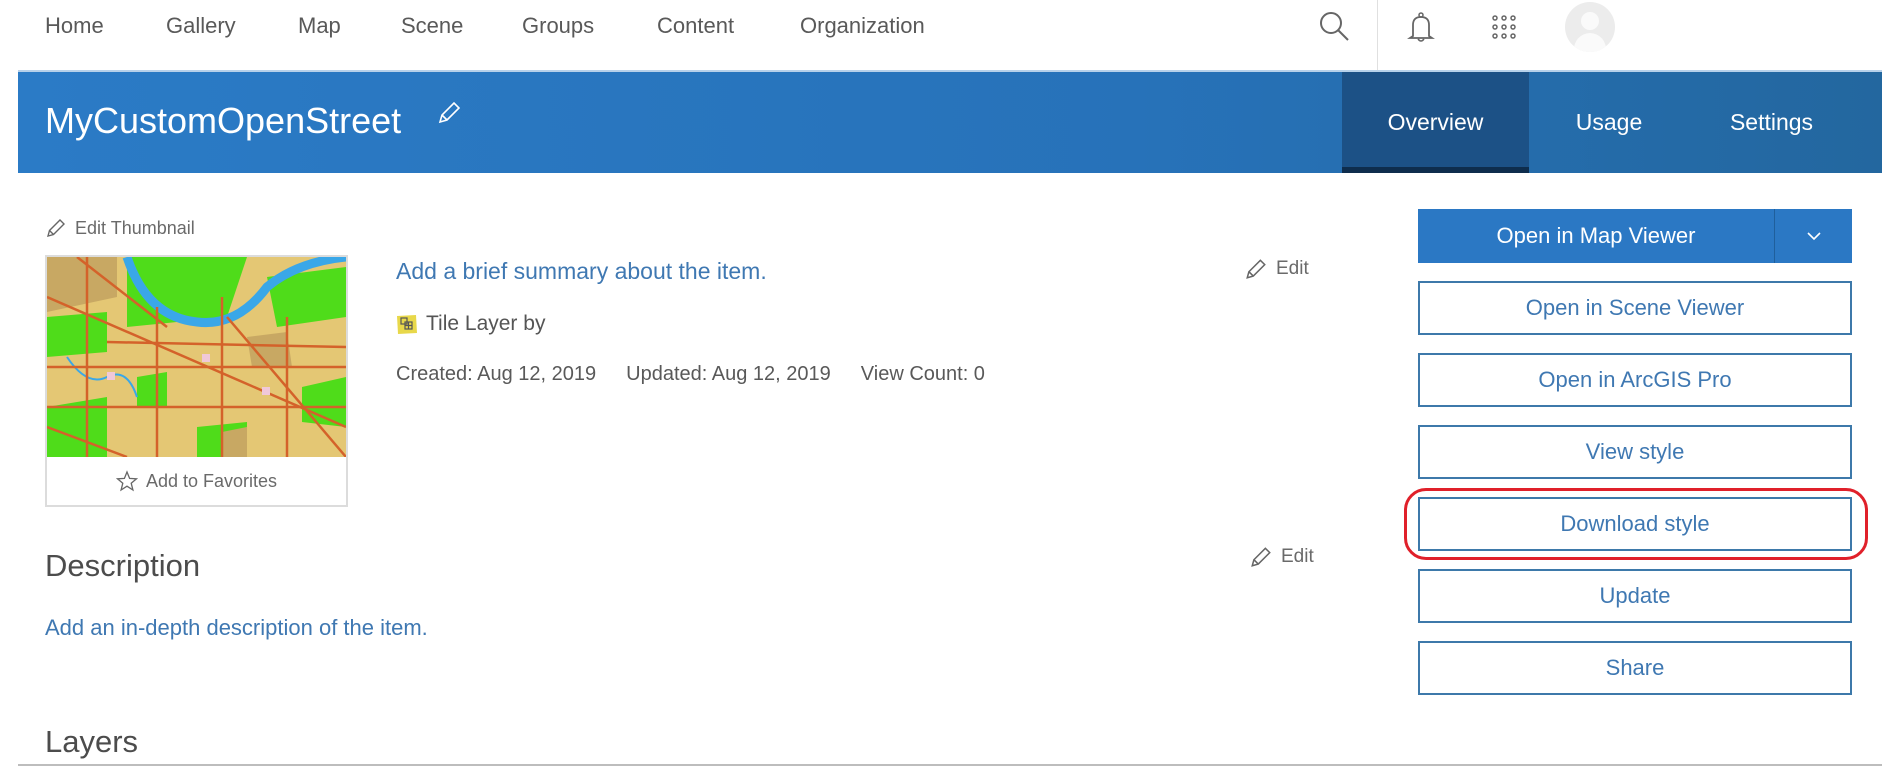  I want to click on edit-title-pencil-icon, so click(449, 113).